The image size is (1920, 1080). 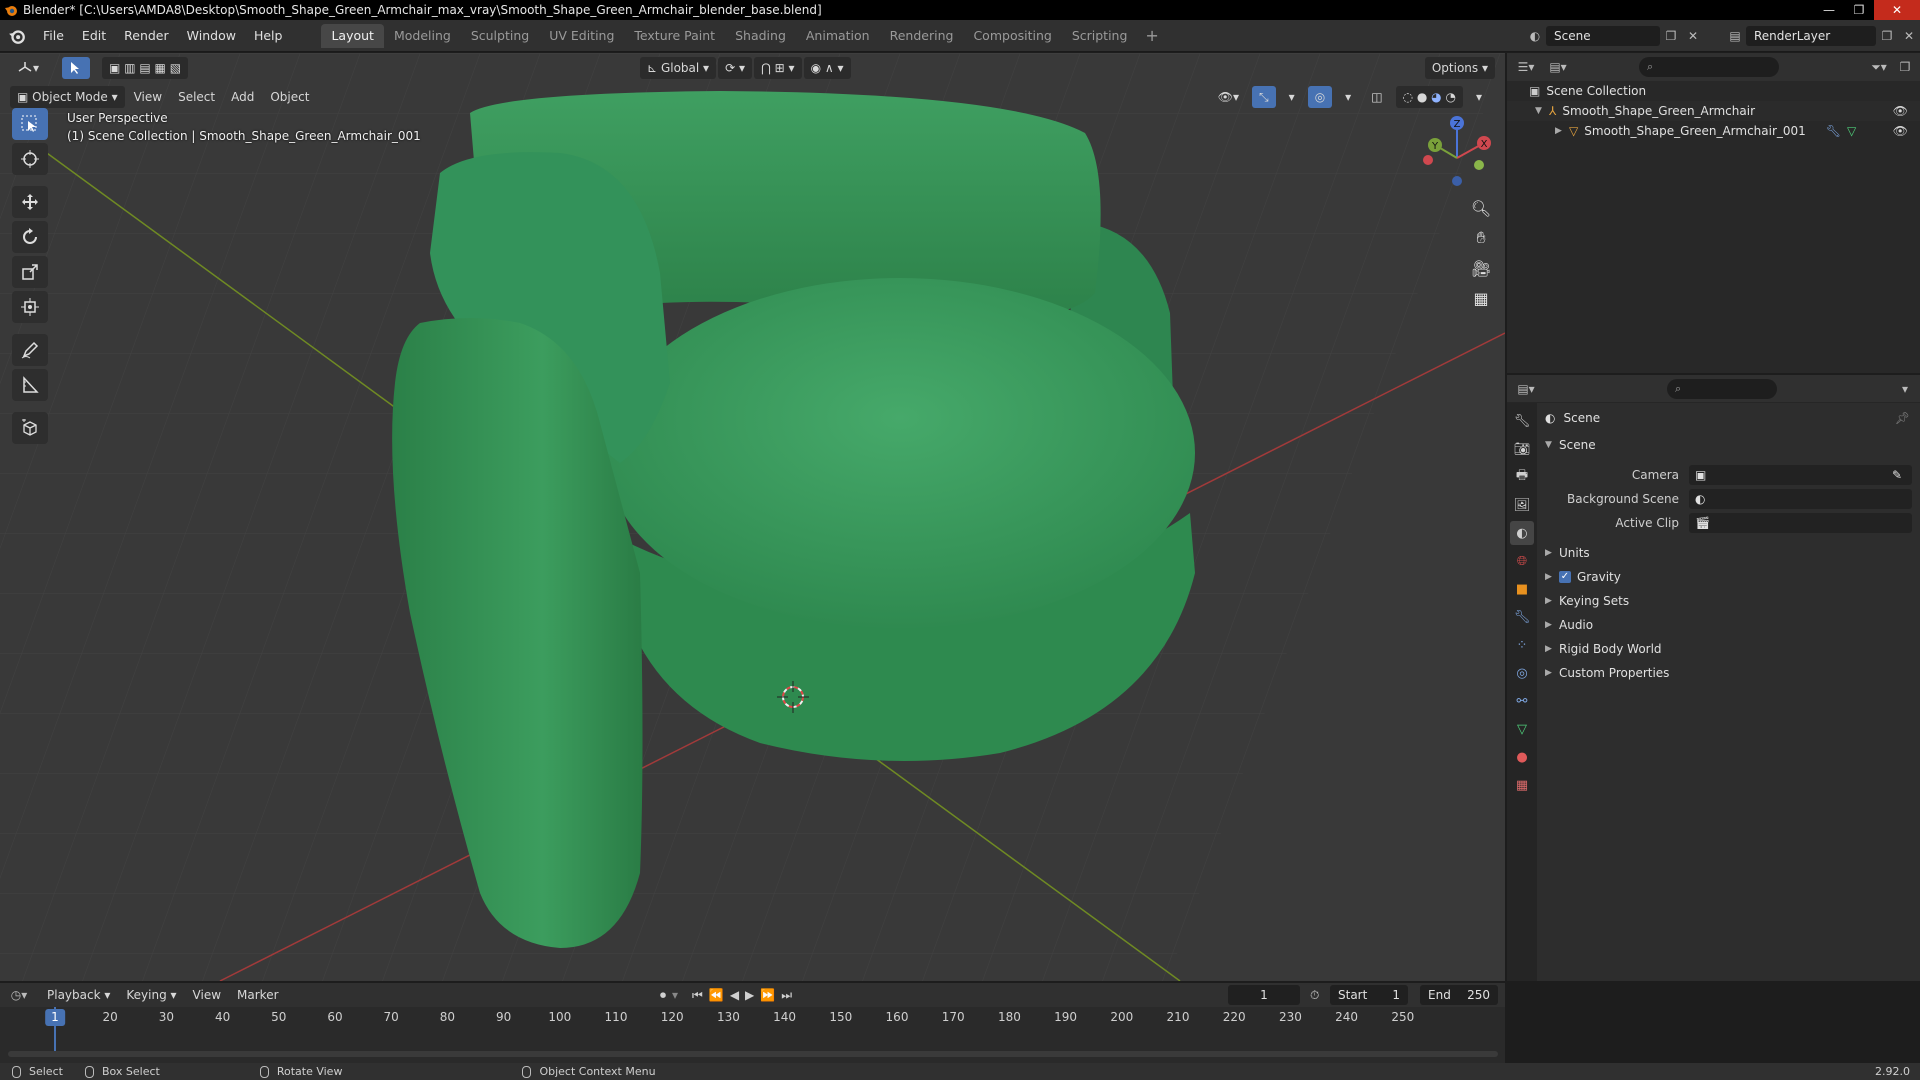 I want to click on display-mode-icon: ▤▾, so click(x=1558, y=67).